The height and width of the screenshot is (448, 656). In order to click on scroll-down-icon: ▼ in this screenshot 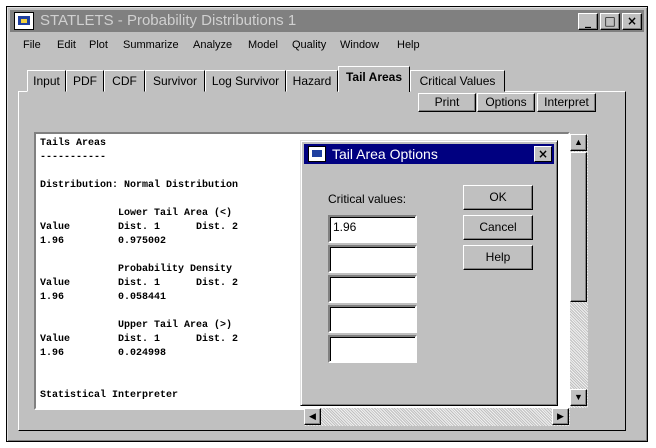, I will do `click(578, 397)`.